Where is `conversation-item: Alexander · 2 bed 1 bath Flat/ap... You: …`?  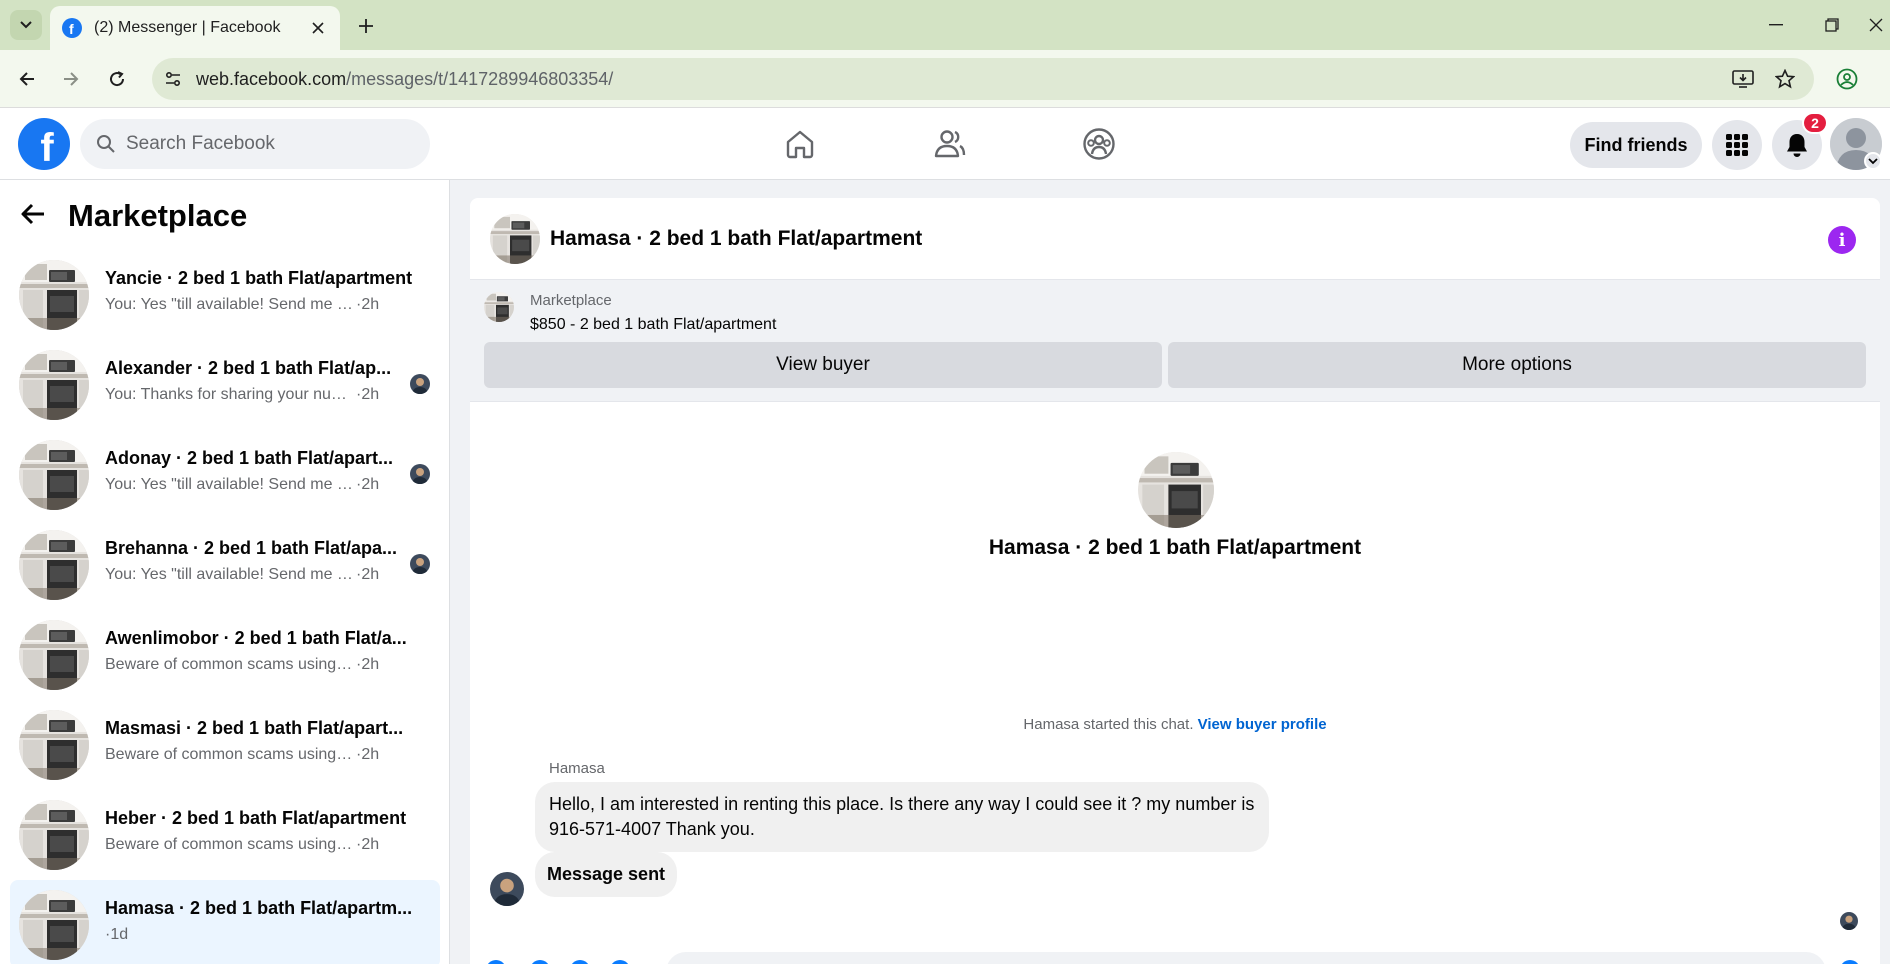
conversation-item: Alexander · 2 bed 1 bath Flat/ap... You: … is located at coordinates (225, 384).